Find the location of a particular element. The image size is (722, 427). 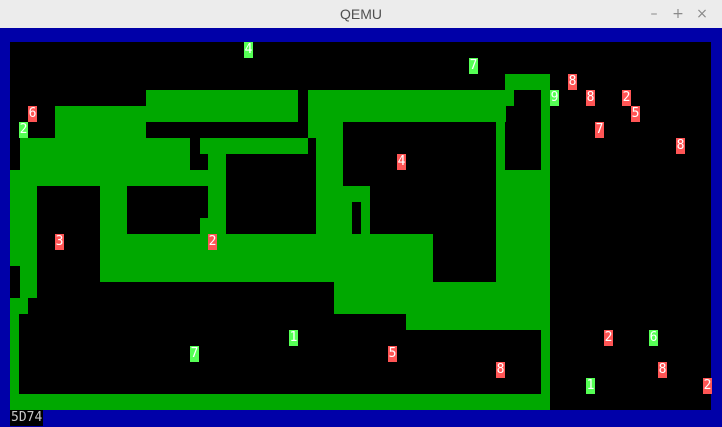

close-icon: × is located at coordinates (702, 14).